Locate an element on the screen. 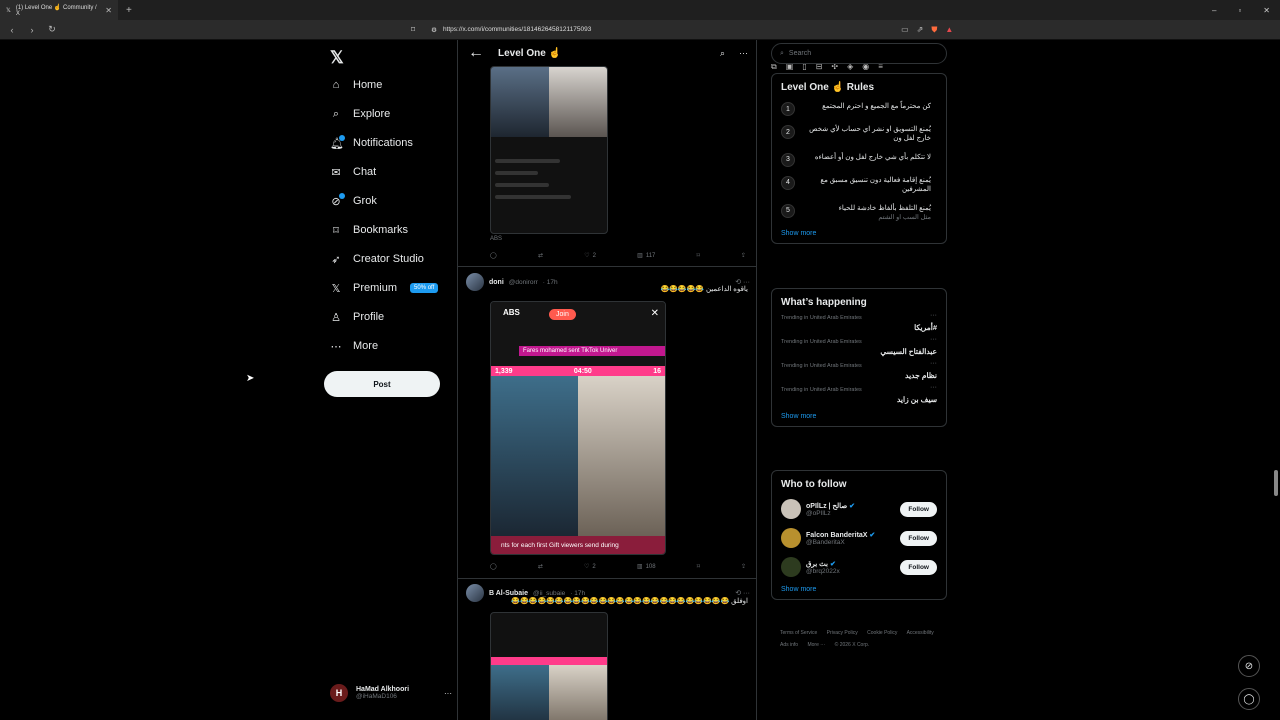 The height and width of the screenshot is (720, 1280). nav-creator-studio: ➶ Creator Studio is located at coordinates (377, 259).